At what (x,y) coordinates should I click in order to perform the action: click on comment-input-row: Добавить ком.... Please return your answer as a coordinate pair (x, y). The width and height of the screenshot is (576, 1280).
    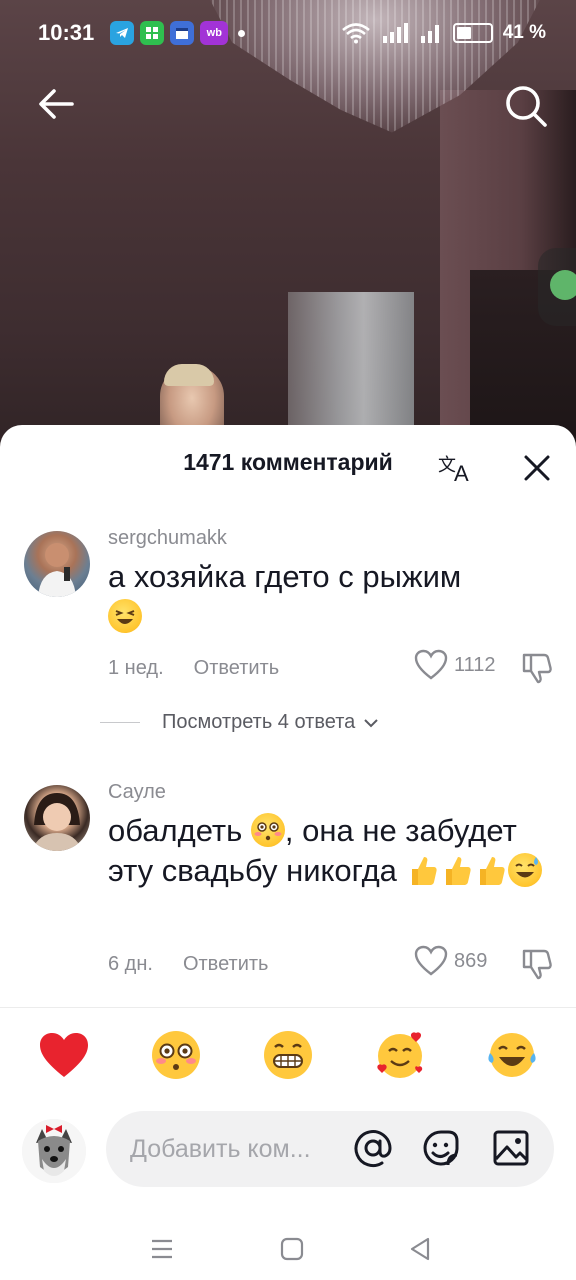
    Looking at the image, I should click on (288, 1149).